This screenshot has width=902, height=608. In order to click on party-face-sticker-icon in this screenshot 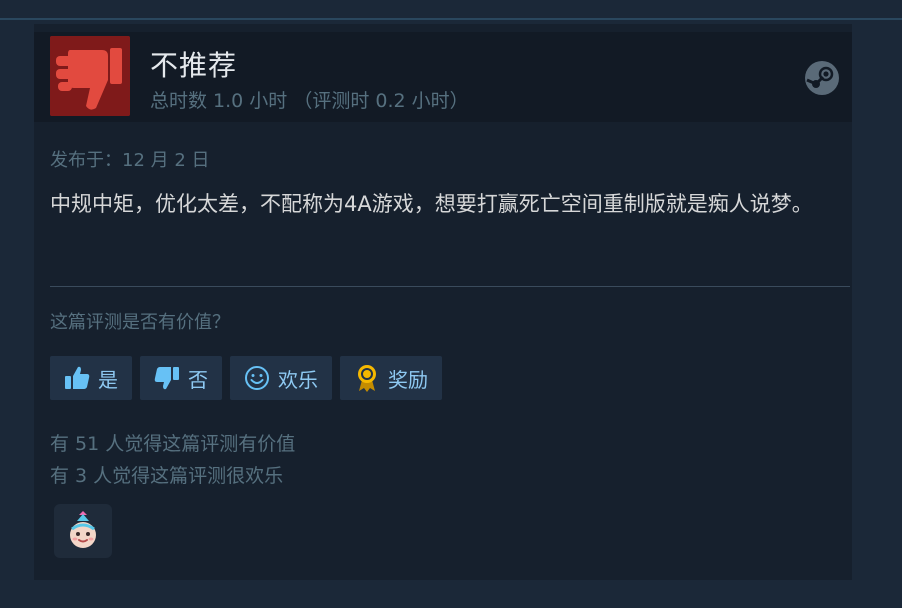, I will do `click(83, 529)`.